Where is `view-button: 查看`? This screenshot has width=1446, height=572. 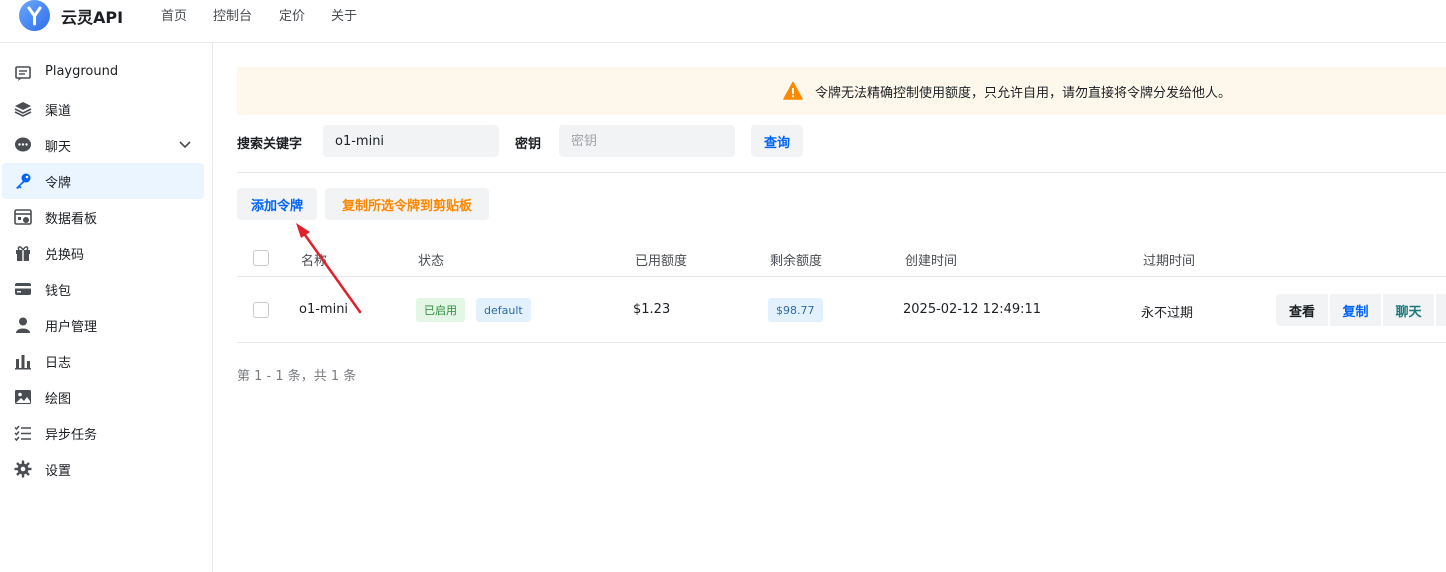 view-button: 查看 is located at coordinates (1302, 310).